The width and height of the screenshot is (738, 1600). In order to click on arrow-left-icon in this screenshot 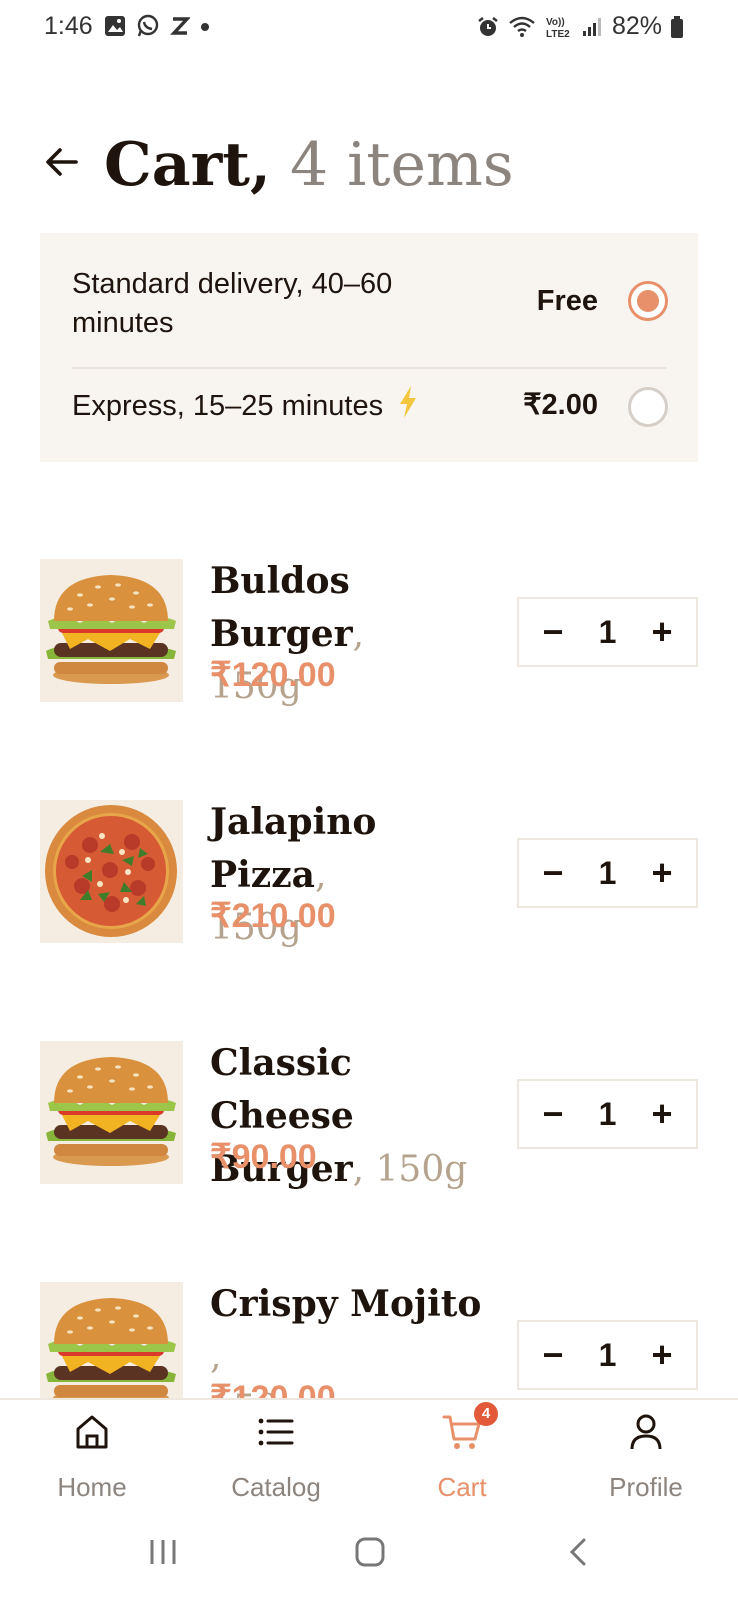, I will do `click(62, 162)`.